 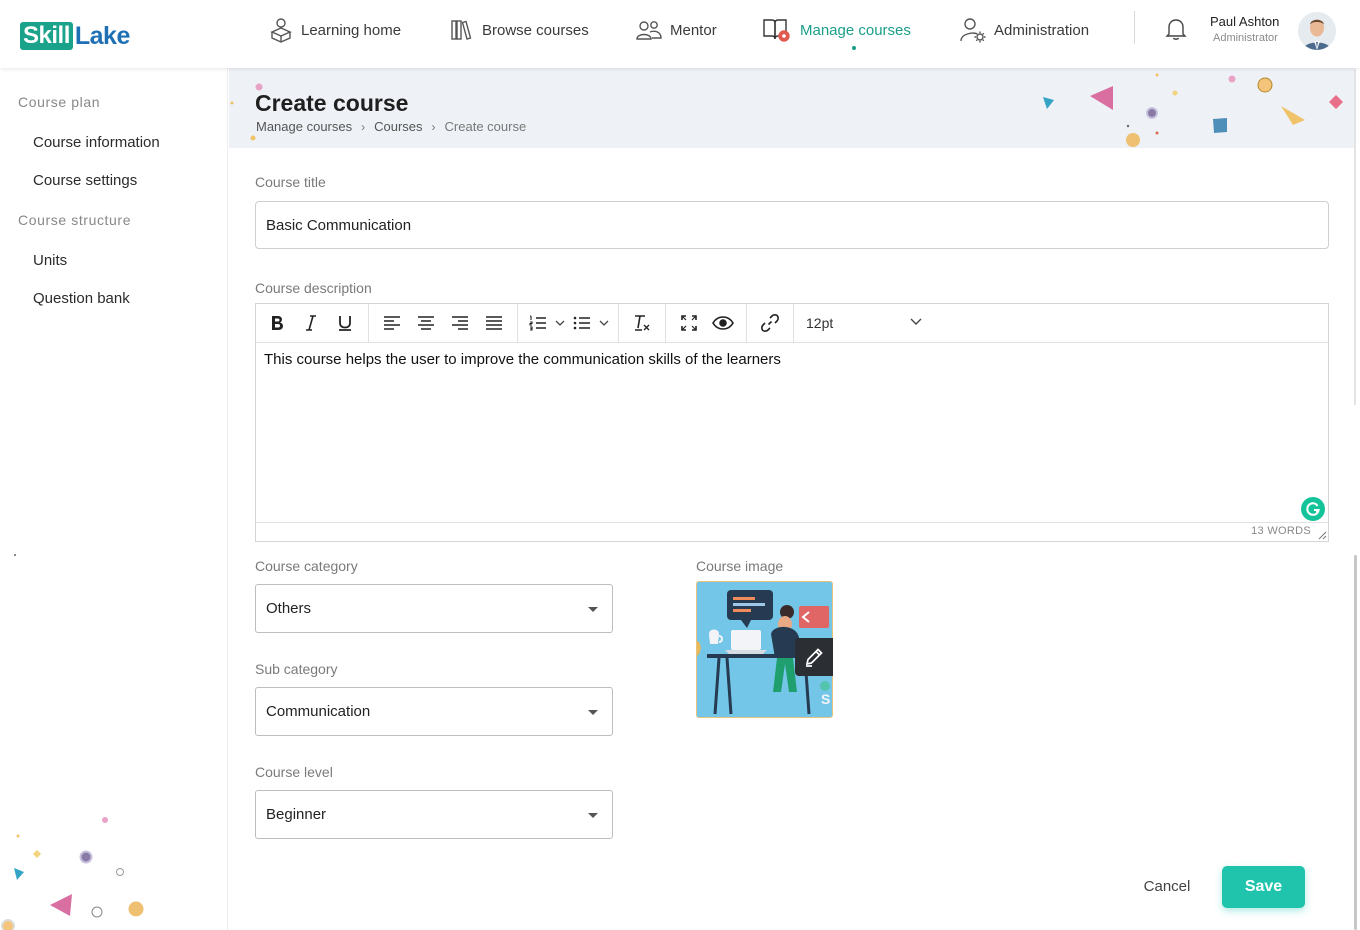 What do you see at coordinates (820, 323) in the screenshot?
I see `font-size-value: 12pt` at bounding box center [820, 323].